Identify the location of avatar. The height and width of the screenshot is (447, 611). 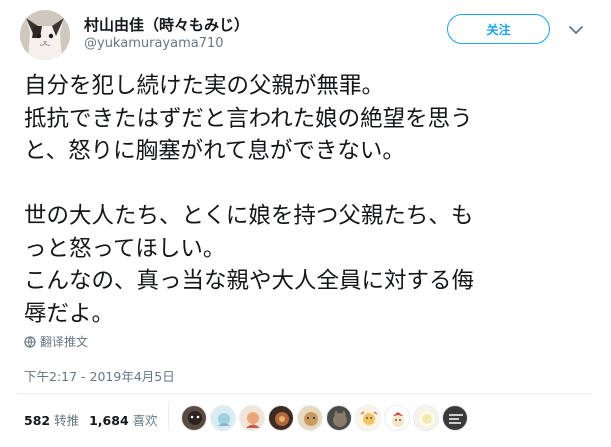
(45, 35).